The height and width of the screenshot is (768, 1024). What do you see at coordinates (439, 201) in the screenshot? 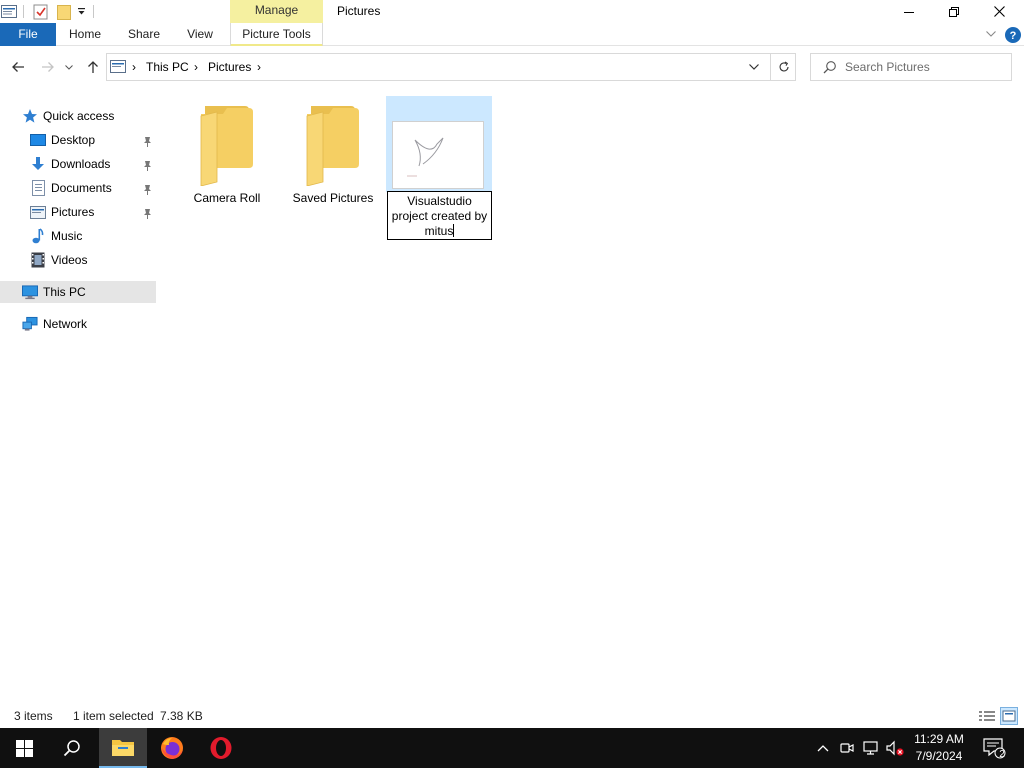
I see `rename-text-line: Visualstudio` at bounding box center [439, 201].